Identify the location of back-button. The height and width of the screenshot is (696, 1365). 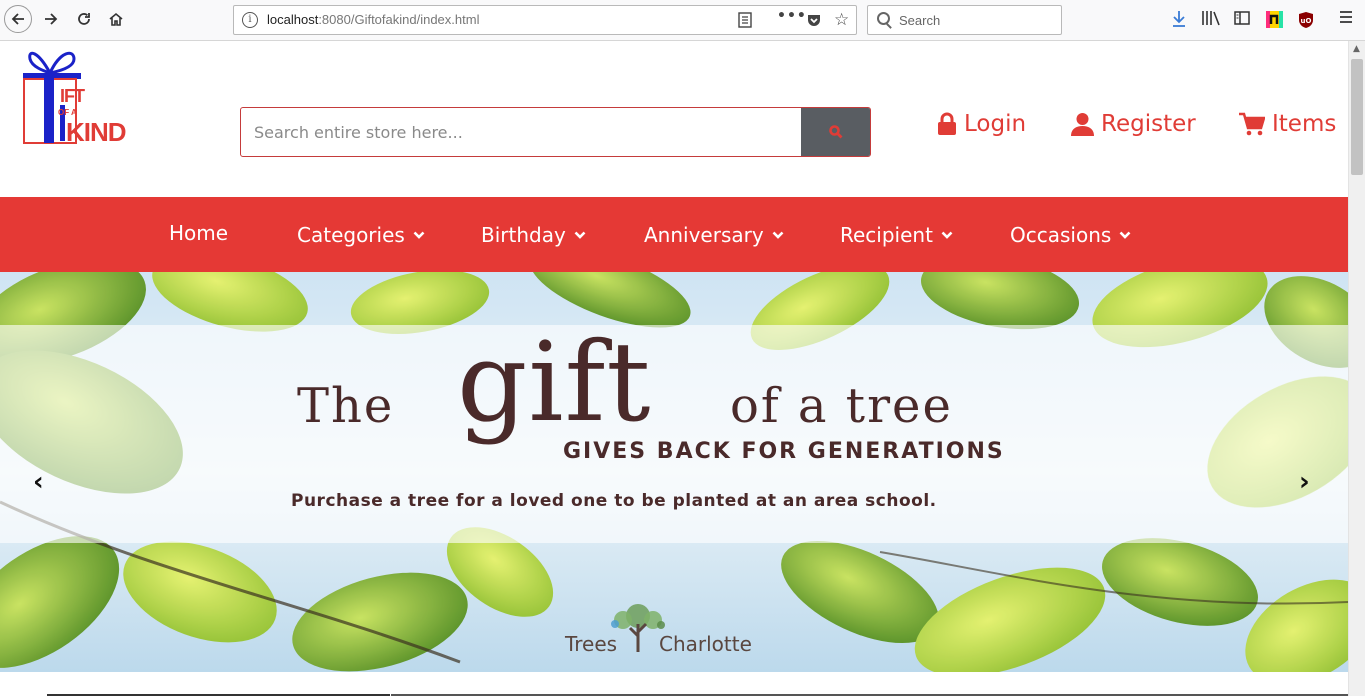
(18, 19).